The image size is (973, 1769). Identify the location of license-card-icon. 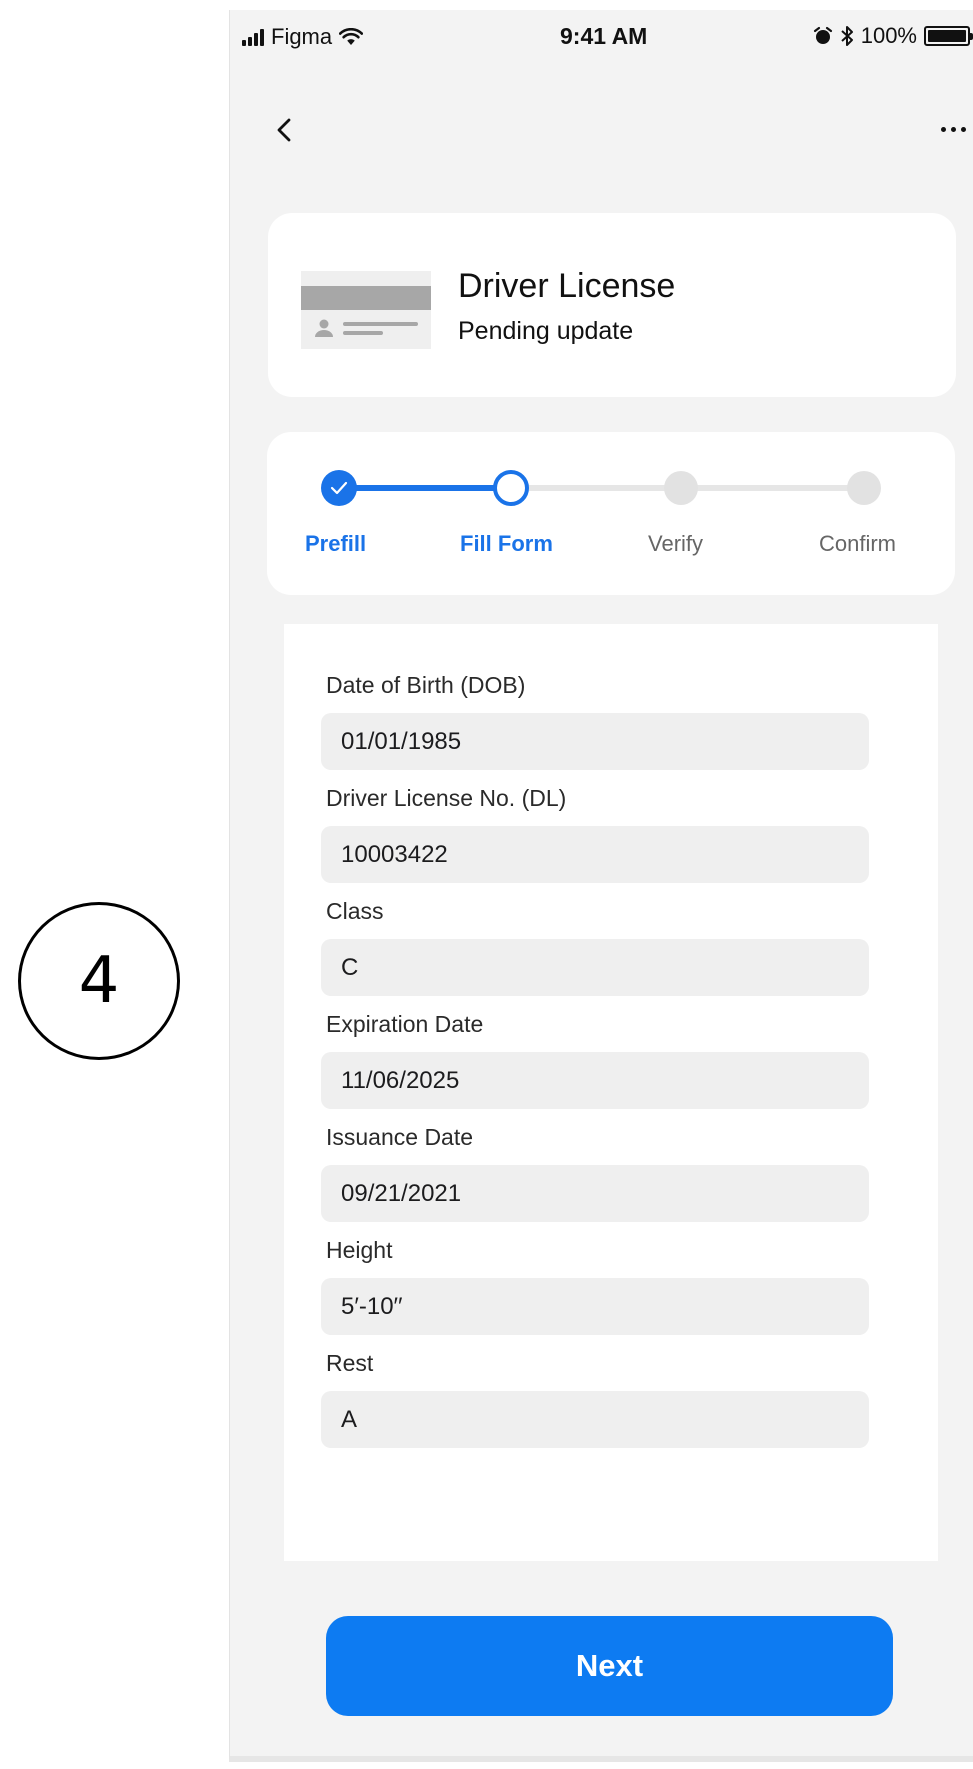
(366, 310).